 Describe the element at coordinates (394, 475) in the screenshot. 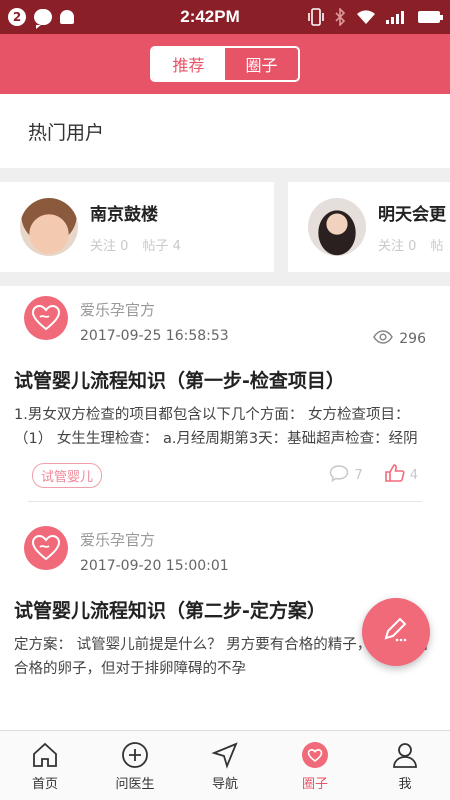

I see `thumbs-up-icon` at that location.